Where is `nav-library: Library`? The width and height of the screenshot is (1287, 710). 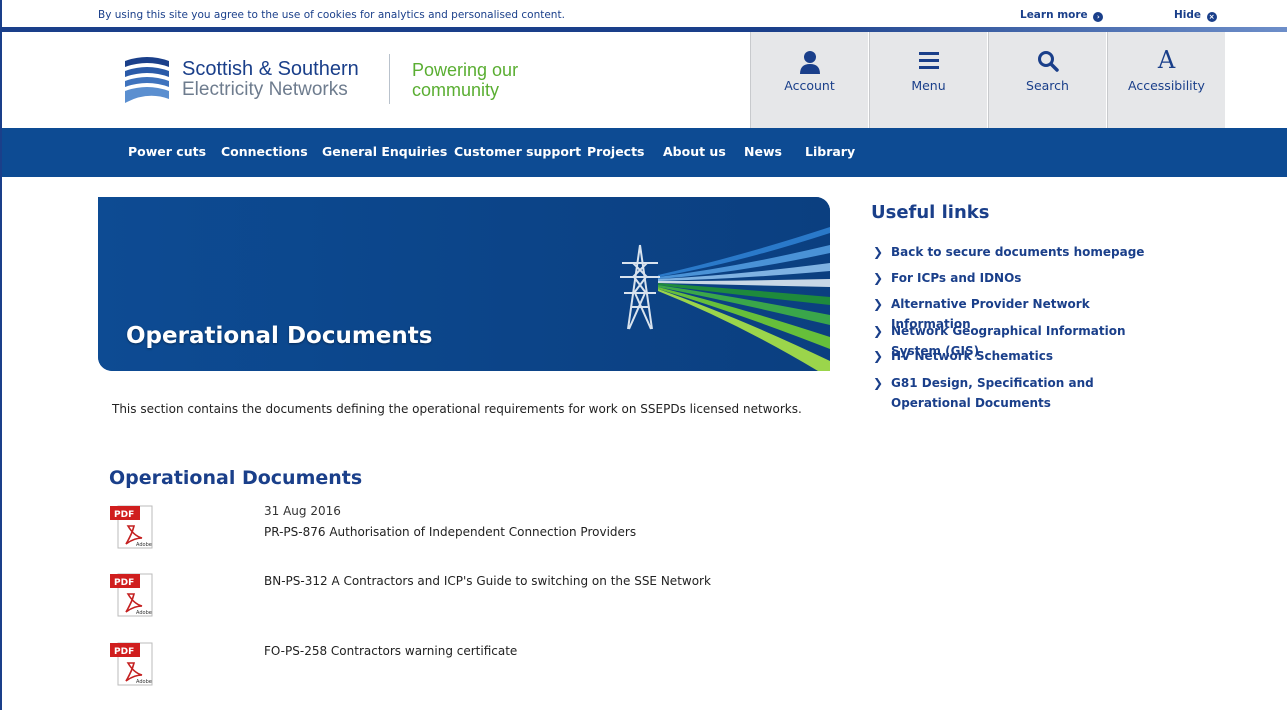
nav-library: Library is located at coordinates (830, 151).